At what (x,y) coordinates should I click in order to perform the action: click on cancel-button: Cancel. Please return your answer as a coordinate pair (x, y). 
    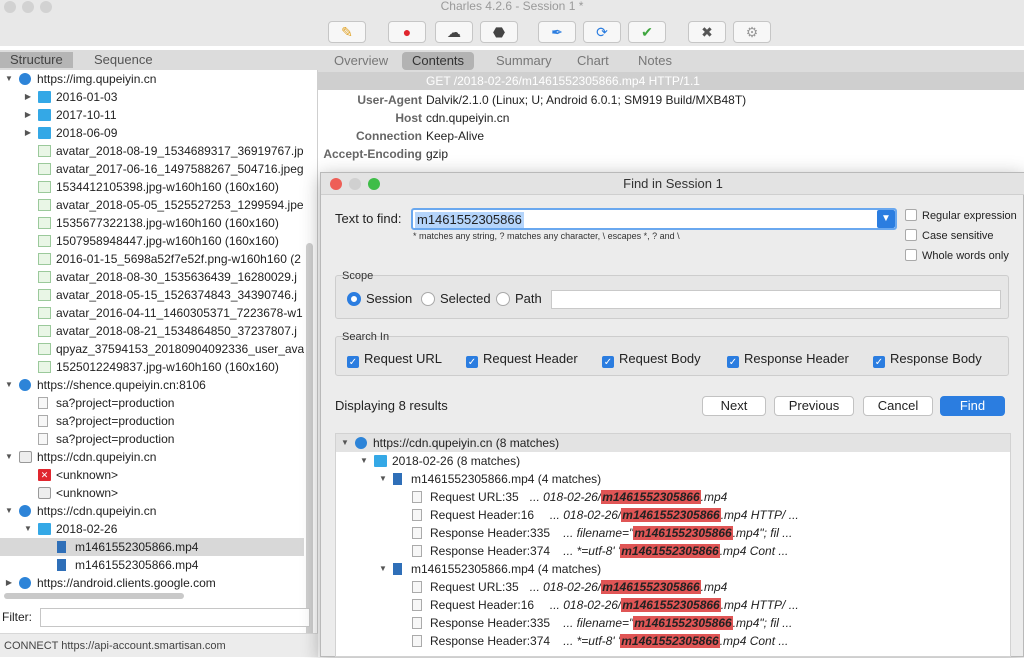
    Looking at the image, I should click on (898, 406).